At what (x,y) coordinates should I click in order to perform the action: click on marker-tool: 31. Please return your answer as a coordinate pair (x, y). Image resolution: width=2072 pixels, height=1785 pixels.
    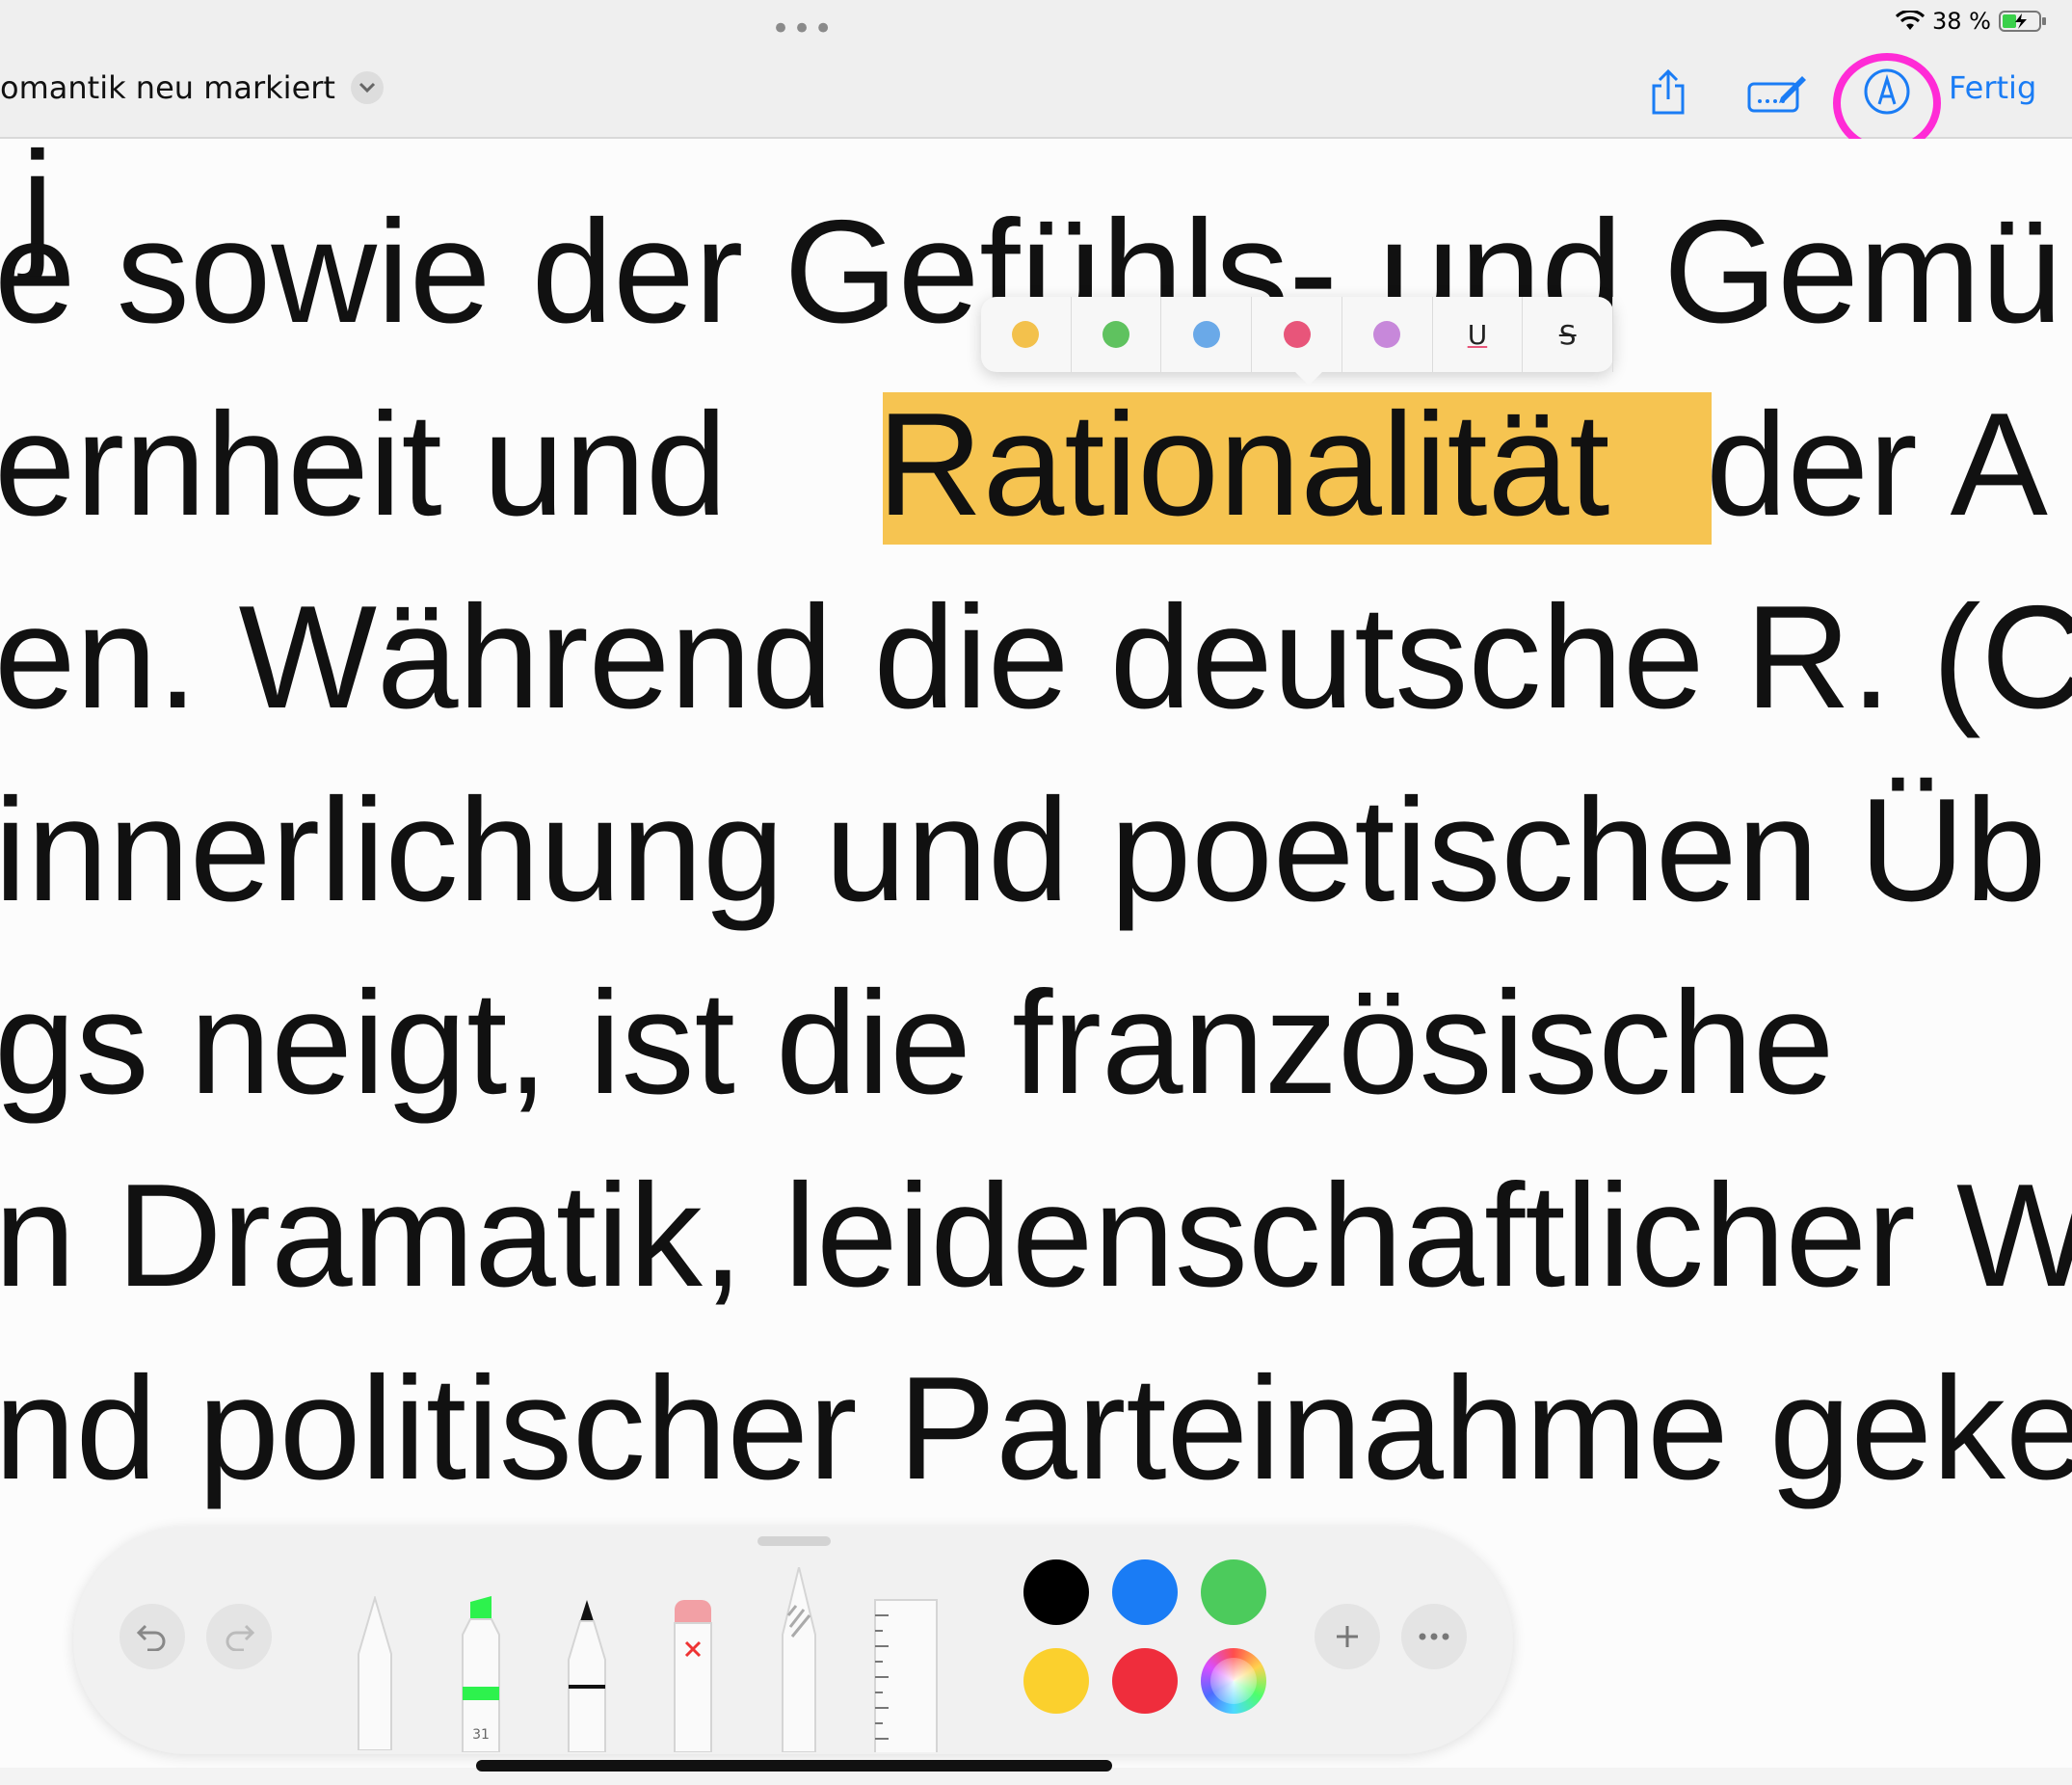
    Looking at the image, I should click on (481, 1674).